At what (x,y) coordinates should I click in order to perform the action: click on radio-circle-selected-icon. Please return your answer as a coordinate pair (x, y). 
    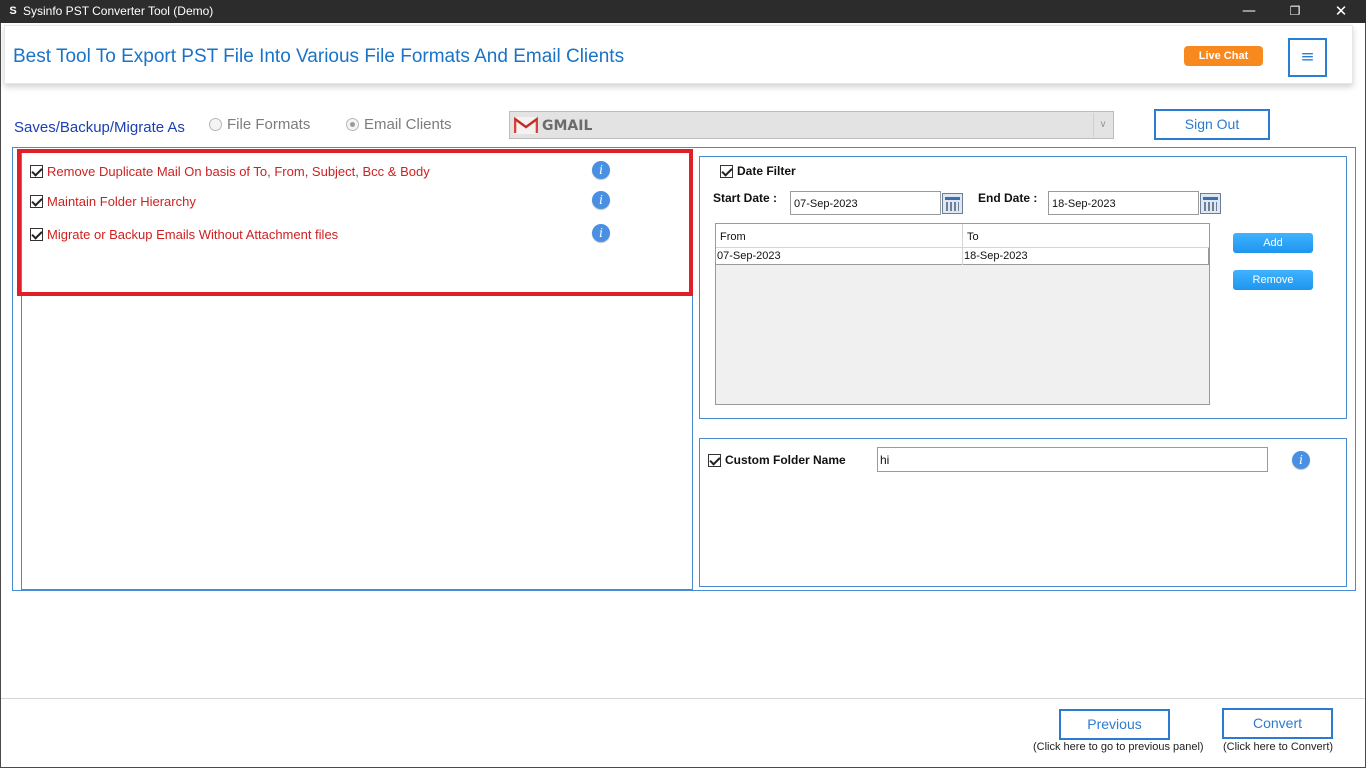
    Looking at the image, I should click on (352, 124).